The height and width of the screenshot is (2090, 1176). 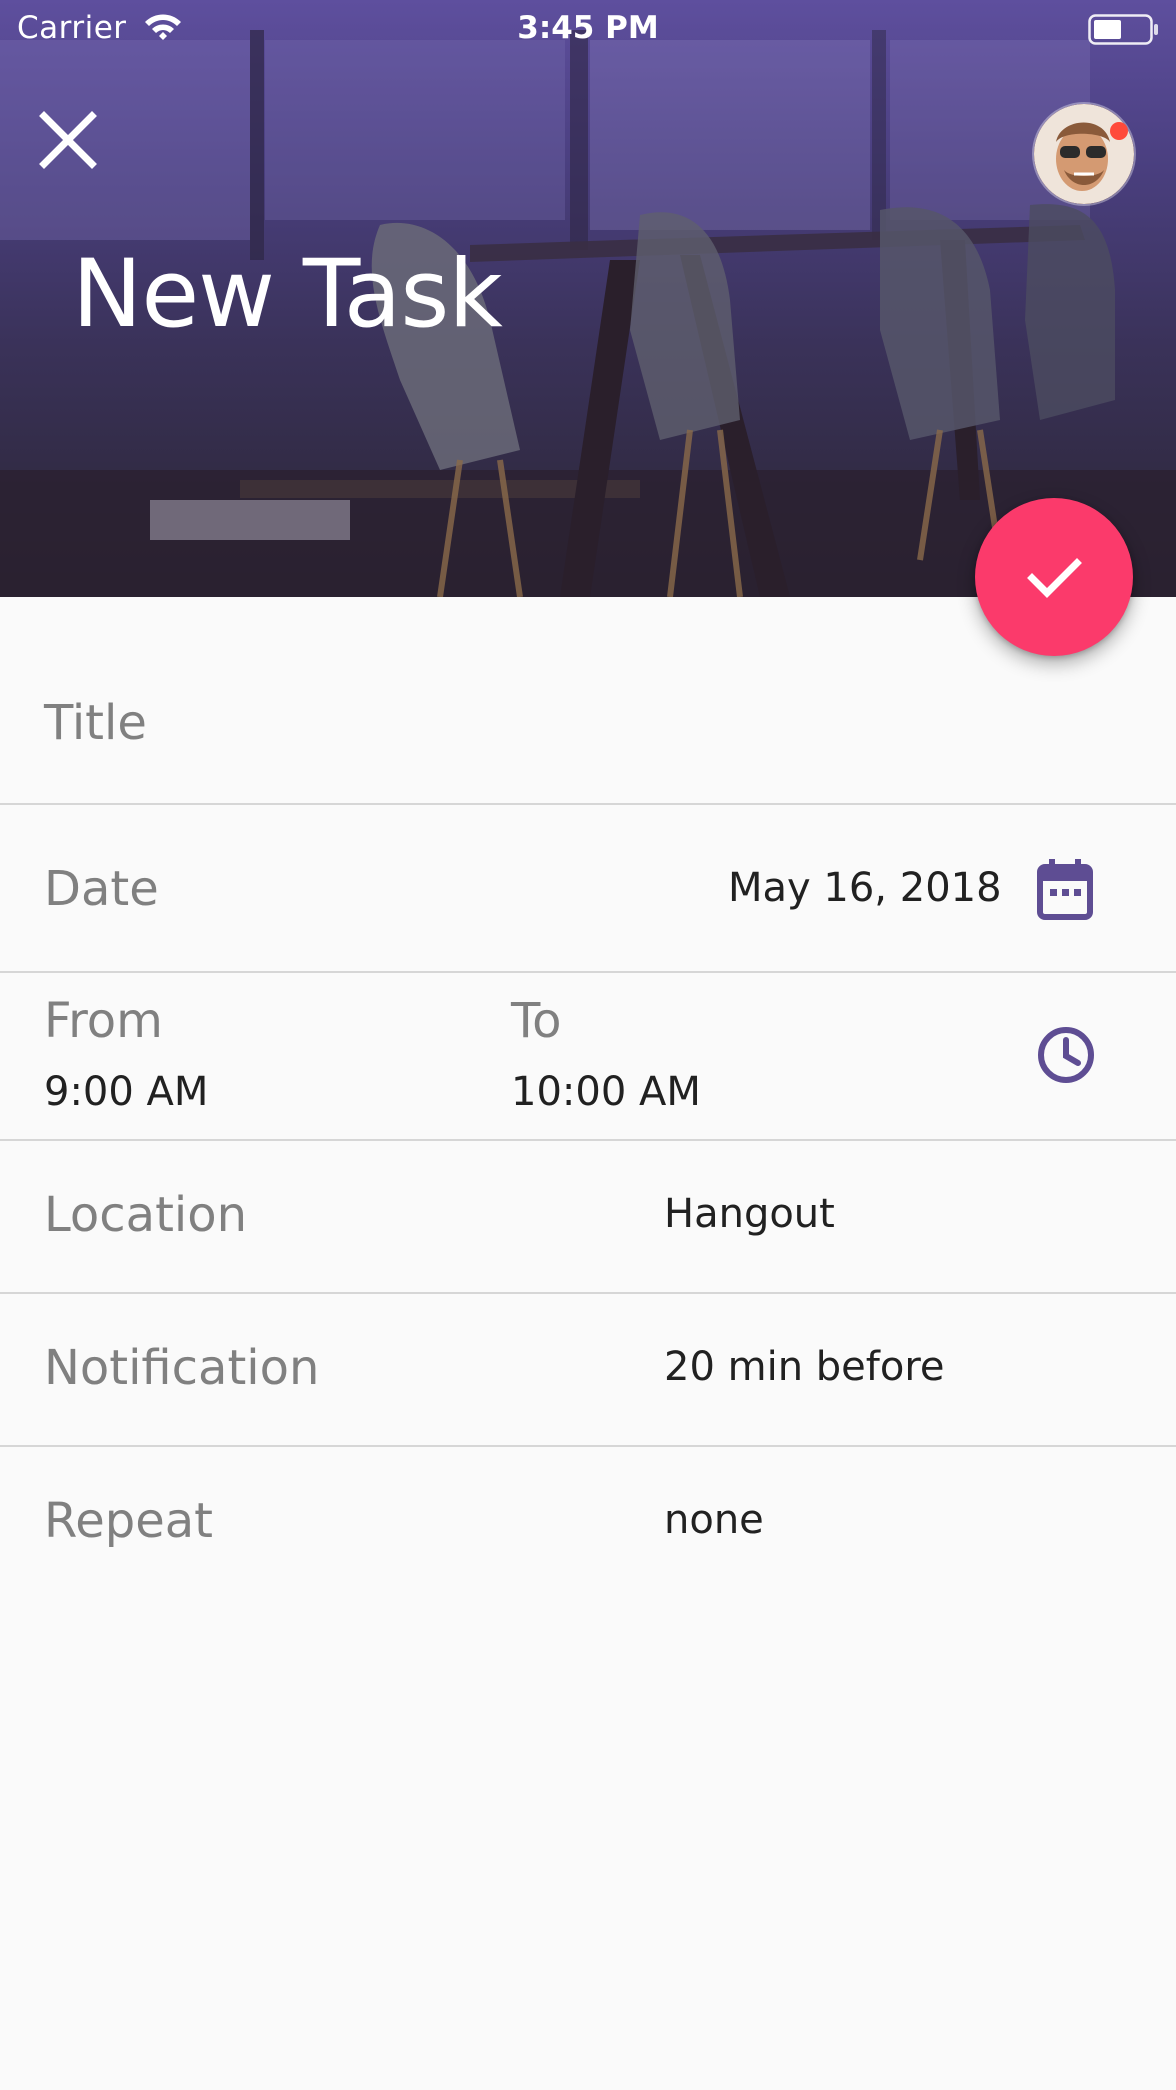 What do you see at coordinates (749, 1214) in the screenshot?
I see `location-value: Hangout` at bounding box center [749, 1214].